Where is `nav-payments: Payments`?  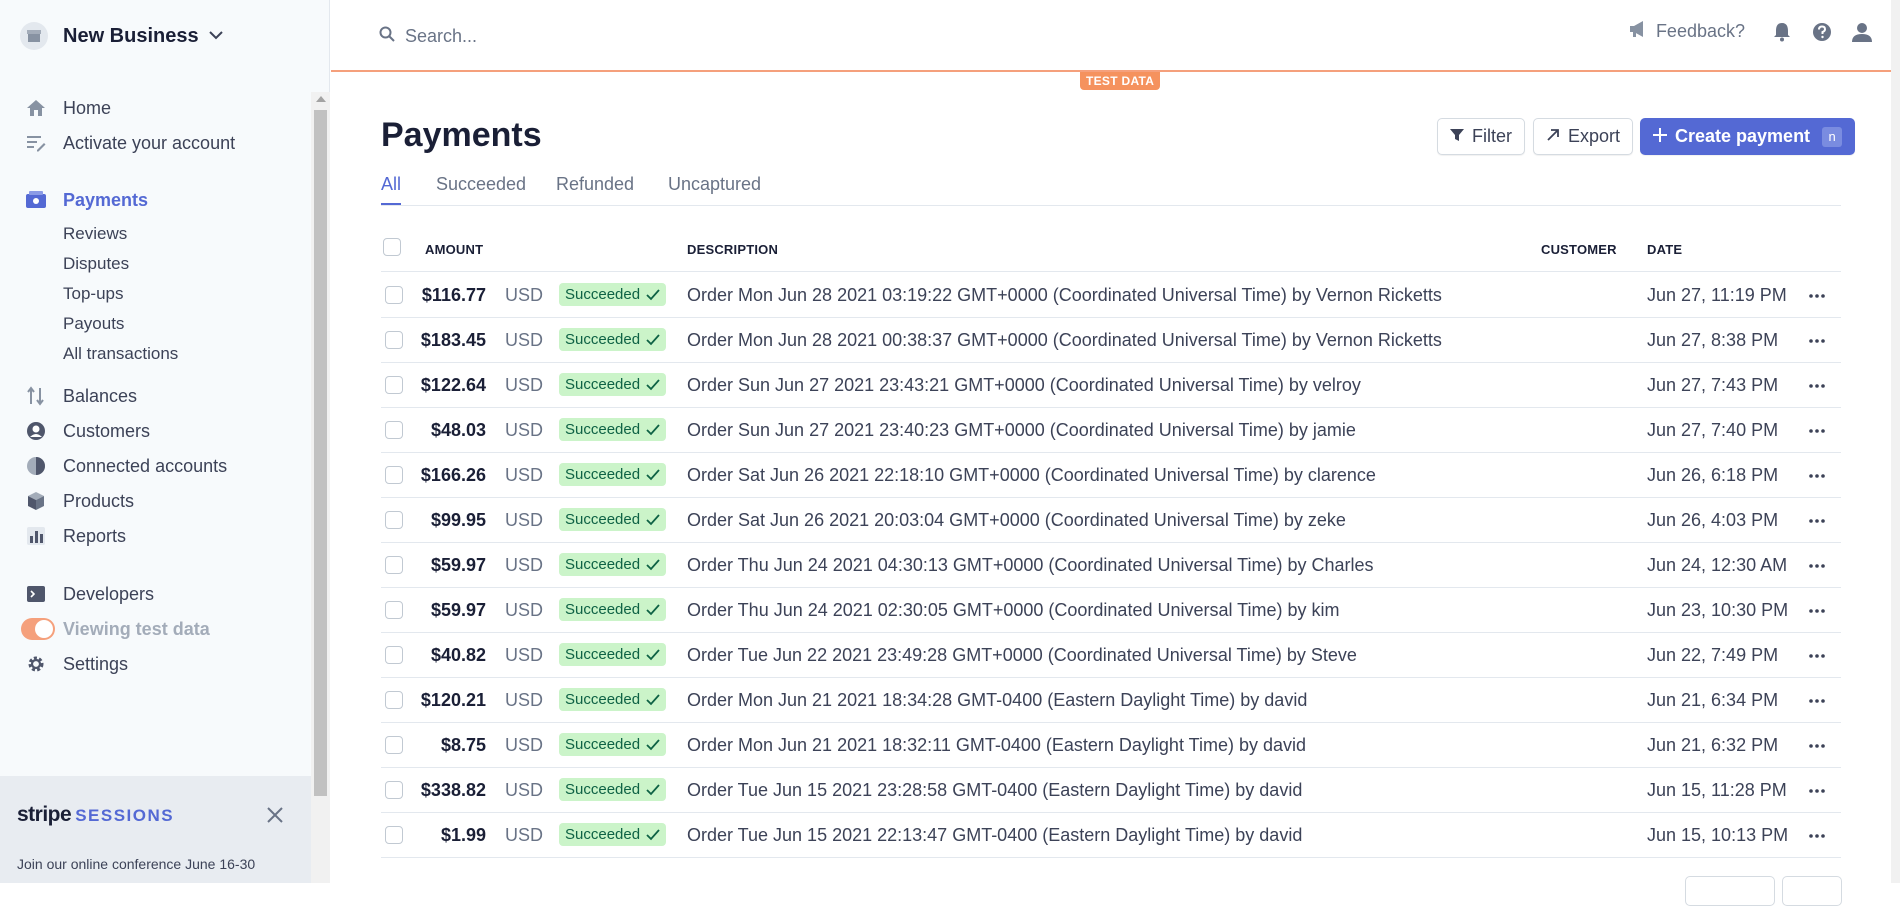 nav-payments: Payments is located at coordinates (155, 200).